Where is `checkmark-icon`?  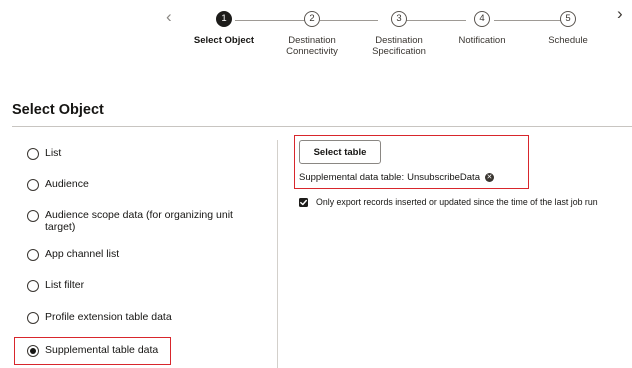
checkmark-icon is located at coordinates (303, 202).